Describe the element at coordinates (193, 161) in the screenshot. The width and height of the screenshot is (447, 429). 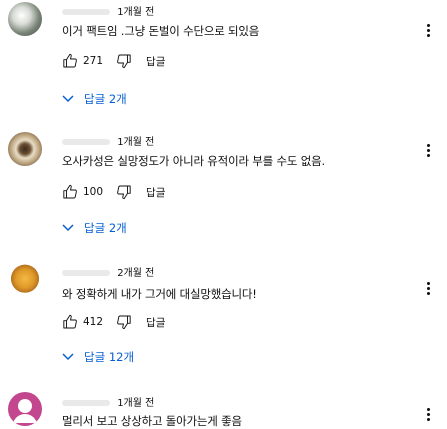
I see `comment-text: 오사카성은 실망정도가 아니라 유적이라 부를 수도 없음.` at that location.